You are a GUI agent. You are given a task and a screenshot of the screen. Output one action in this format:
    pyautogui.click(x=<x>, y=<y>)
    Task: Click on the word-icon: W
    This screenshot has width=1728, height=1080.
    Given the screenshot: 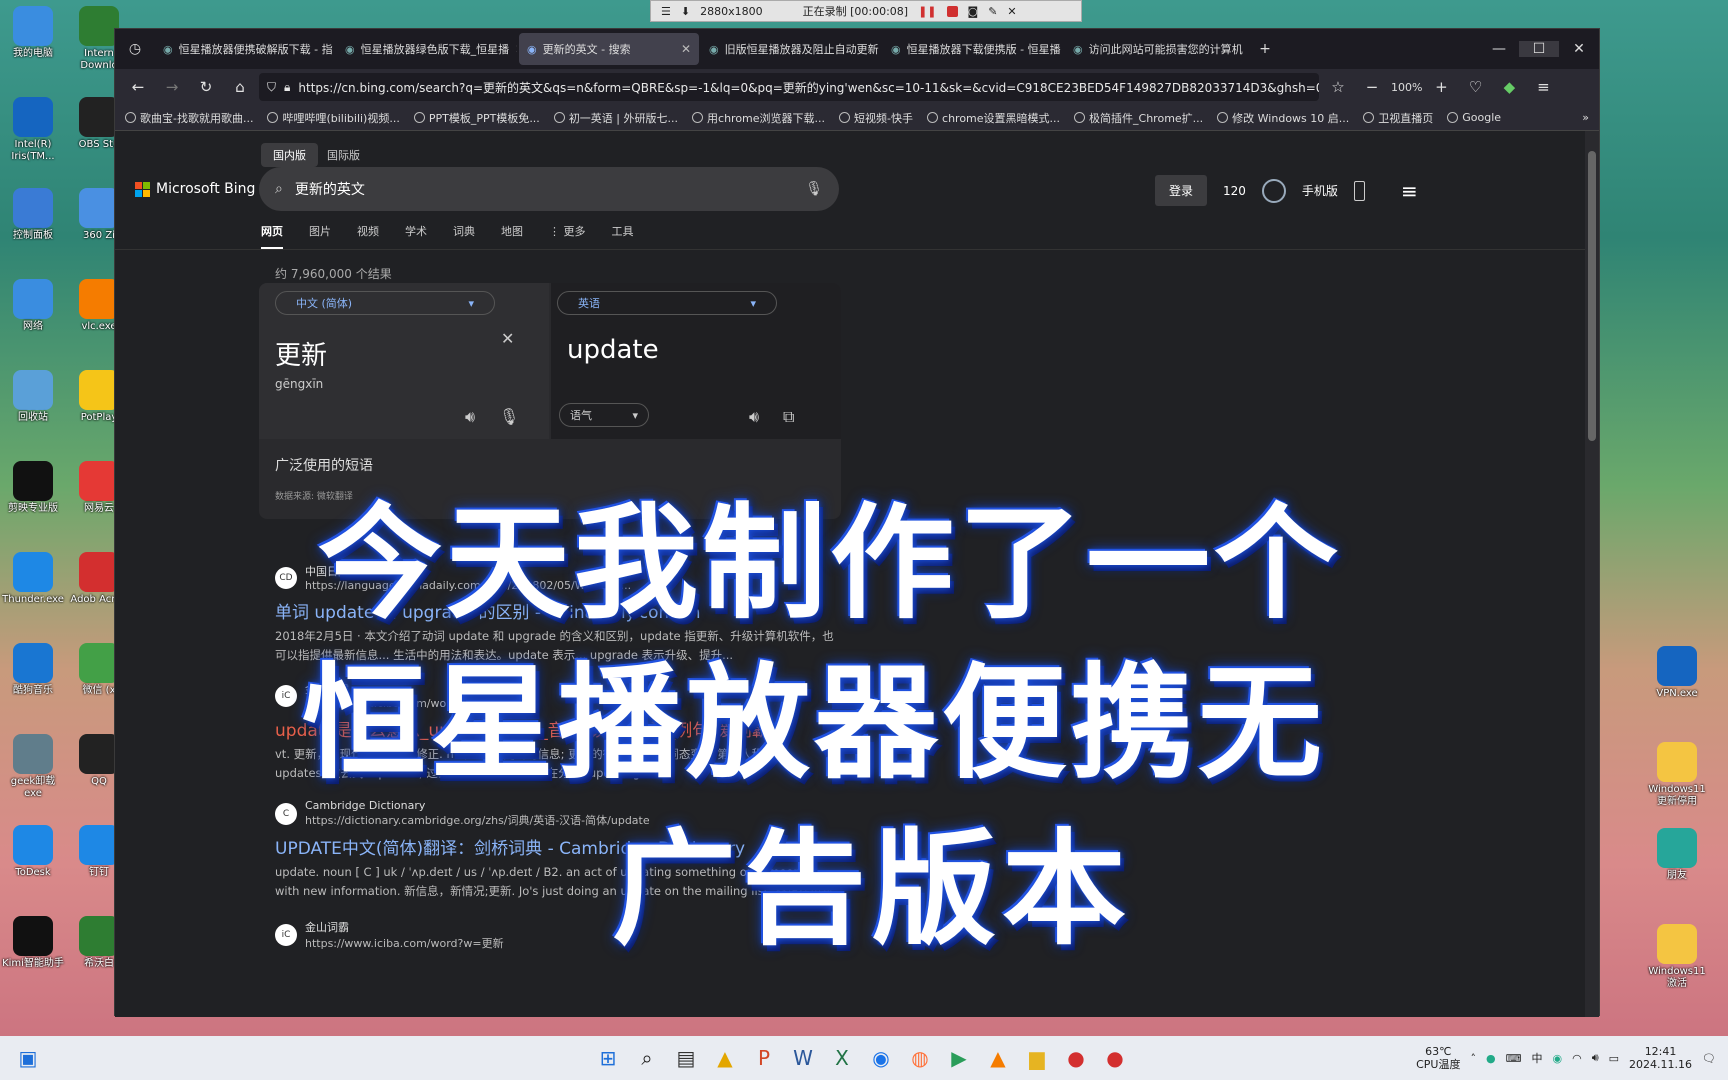 What is the action you would take?
    pyautogui.click(x=803, y=1058)
    